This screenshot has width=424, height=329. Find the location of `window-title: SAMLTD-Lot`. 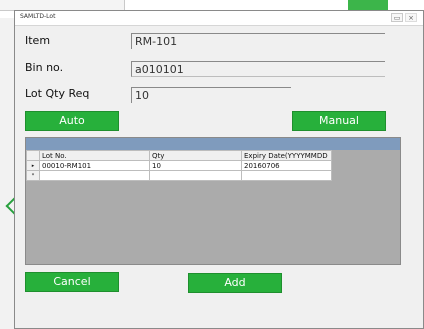

window-title: SAMLTD-Lot is located at coordinates (38, 16).